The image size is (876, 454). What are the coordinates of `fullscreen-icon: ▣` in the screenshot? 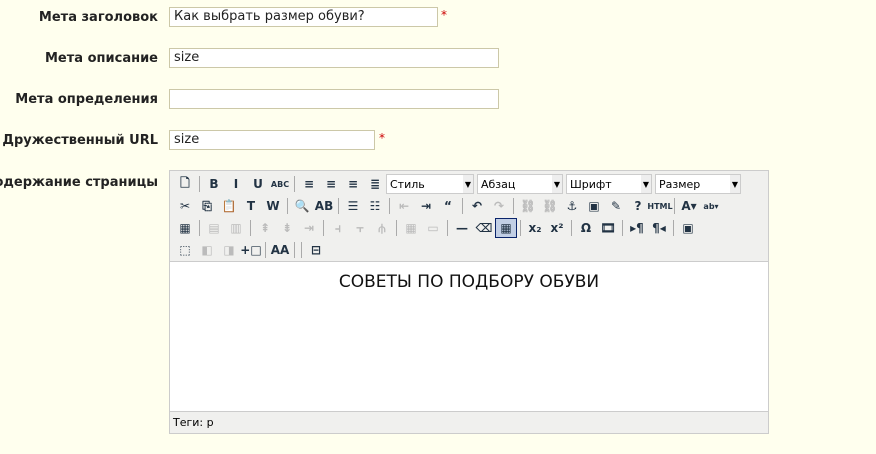 It's located at (688, 228).